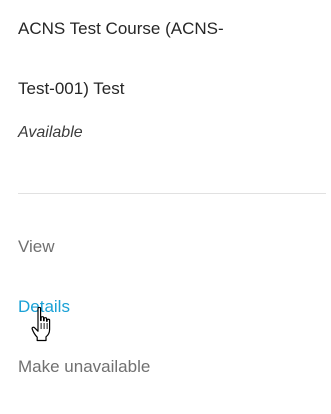  What do you see at coordinates (121, 28) in the screenshot?
I see `course-title-line-1: ACNS Test Course (ACNS-` at bounding box center [121, 28].